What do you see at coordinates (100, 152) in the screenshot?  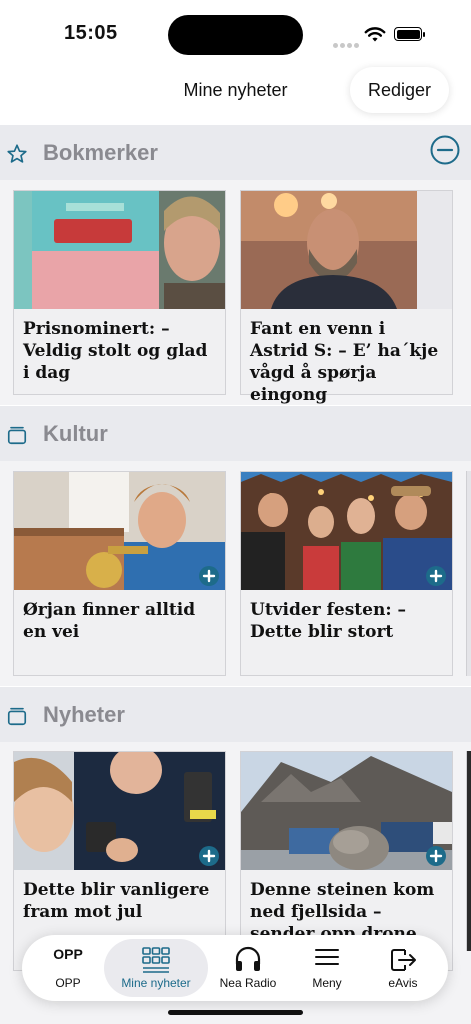 I see `section-title: Bokmerker` at bounding box center [100, 152].